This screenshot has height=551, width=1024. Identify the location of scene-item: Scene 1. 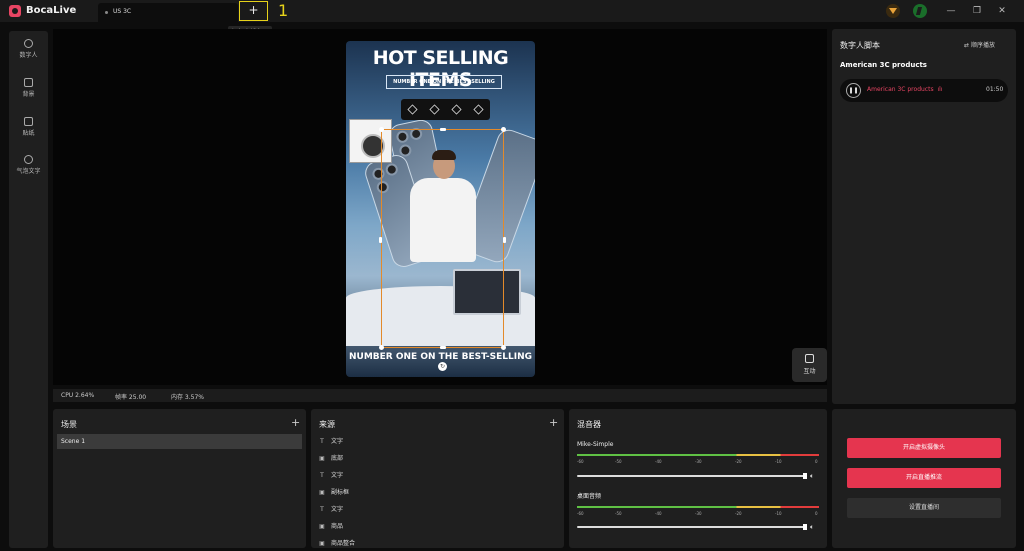
(179, 441).